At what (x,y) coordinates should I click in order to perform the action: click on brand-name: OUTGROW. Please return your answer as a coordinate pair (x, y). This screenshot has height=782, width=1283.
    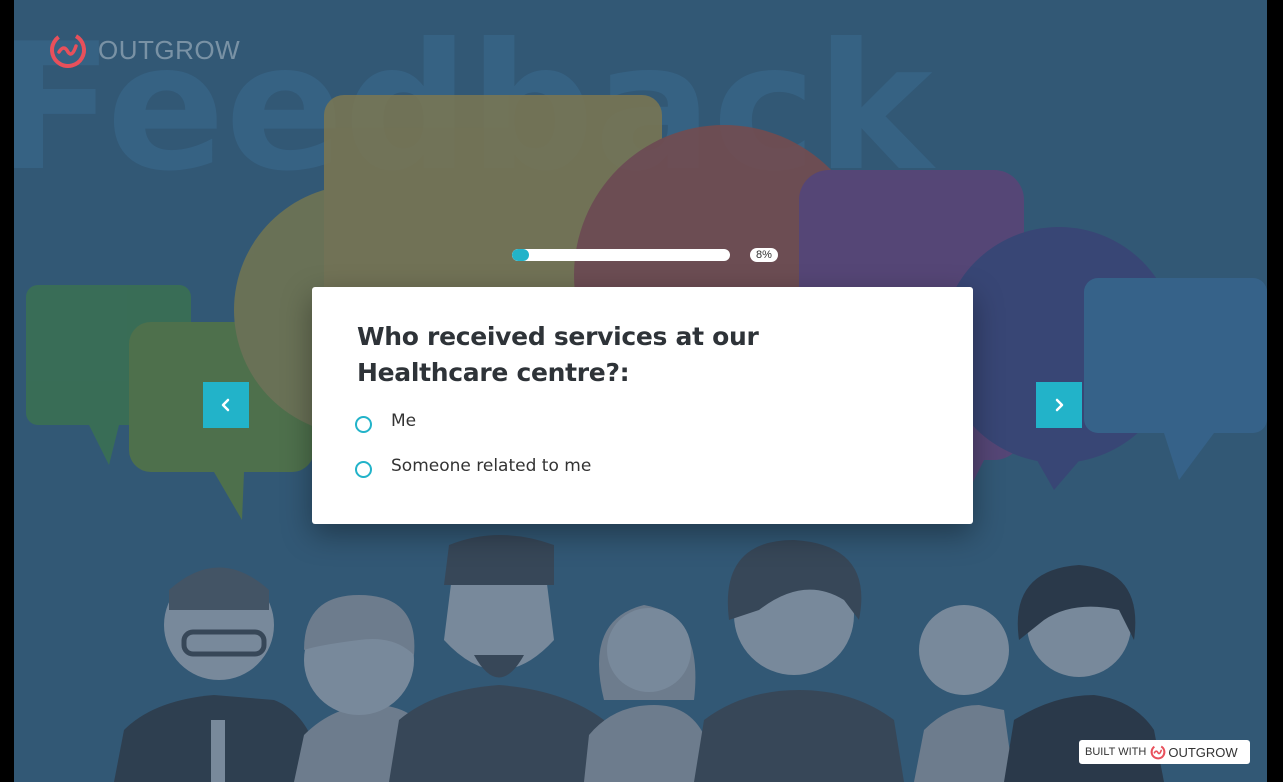
    Looking at the image, I should click on (169, 49).